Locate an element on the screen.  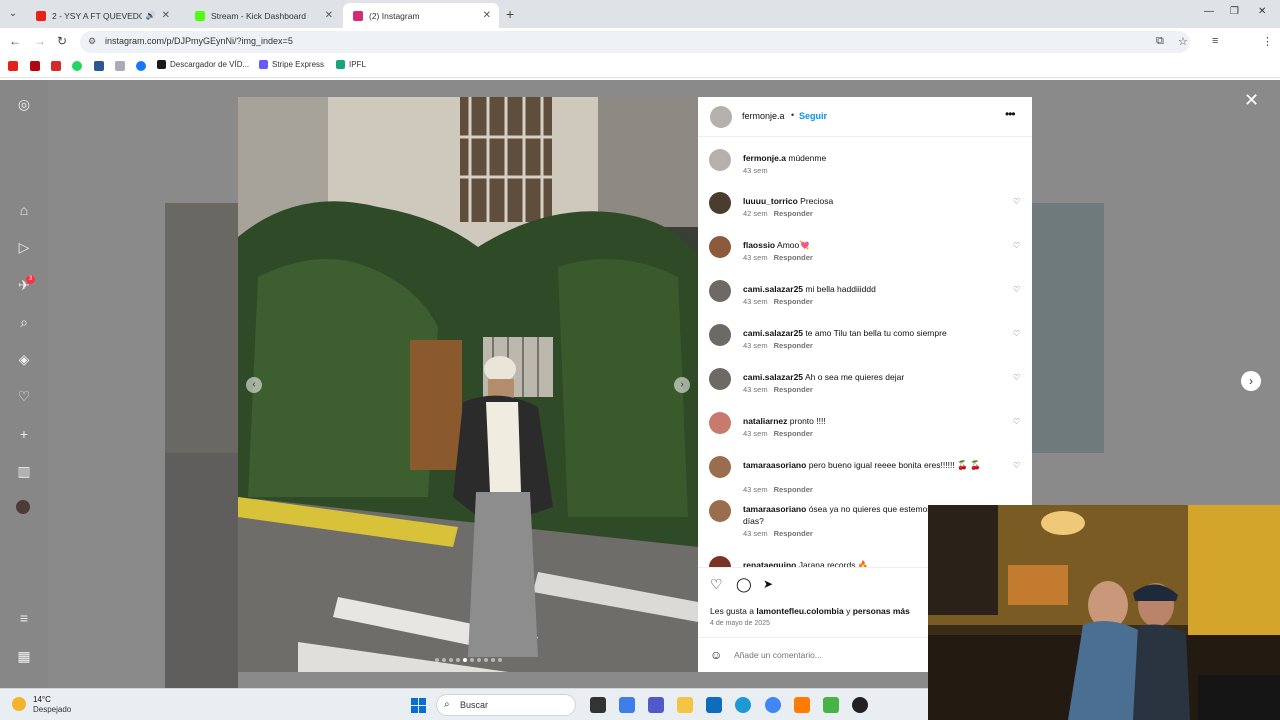
app-green-icon is located at coordinates (831, 705).